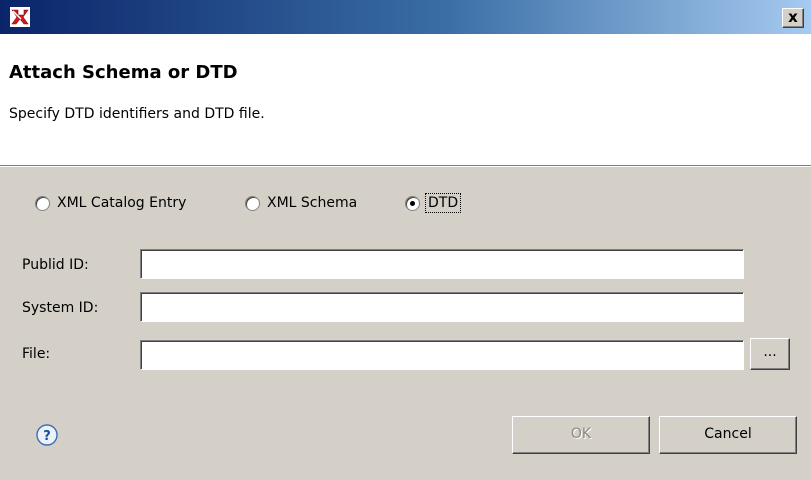  What do you see at coordinates (405, 17) in the screenshot?
I see `title-bar: x` at bounding box center [405, 17].